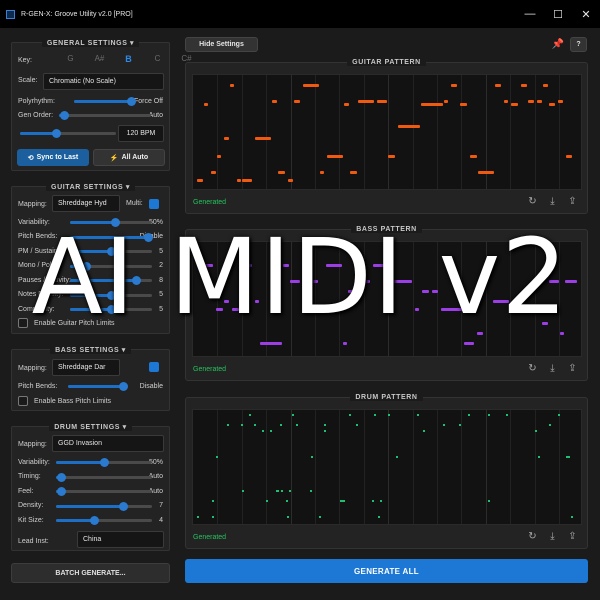 The image size is (600, 600). Describe the element at coordinates (23, 323) in the screenshot. I see `guitar-pitch-limits-checkbox` at that location.